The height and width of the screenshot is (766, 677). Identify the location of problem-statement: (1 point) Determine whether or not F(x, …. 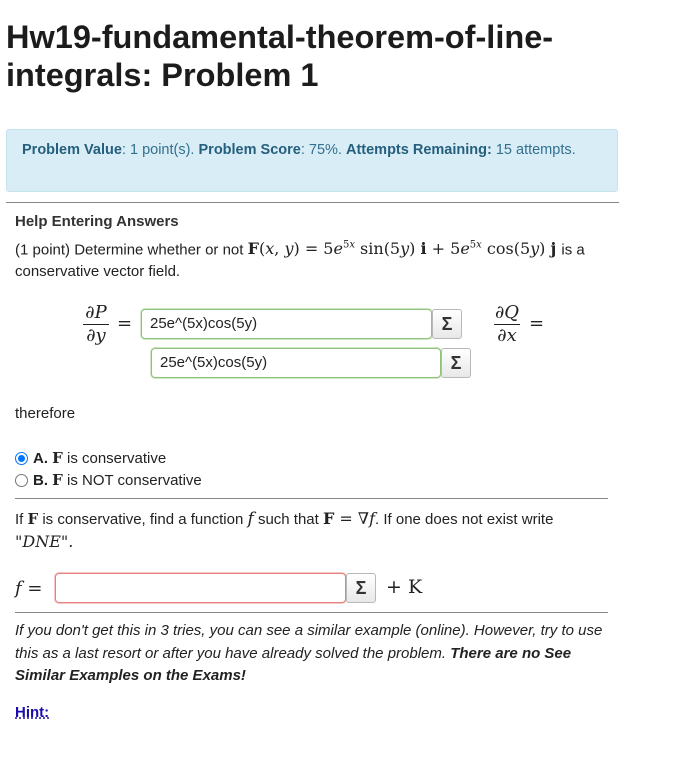
(315, 259).